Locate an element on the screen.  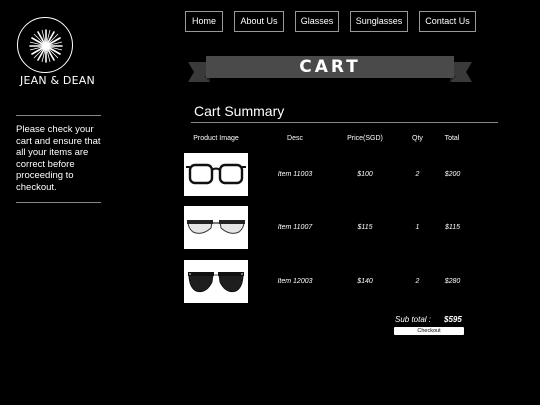
row-3-price: $140 is located at coordinates (365, 281).